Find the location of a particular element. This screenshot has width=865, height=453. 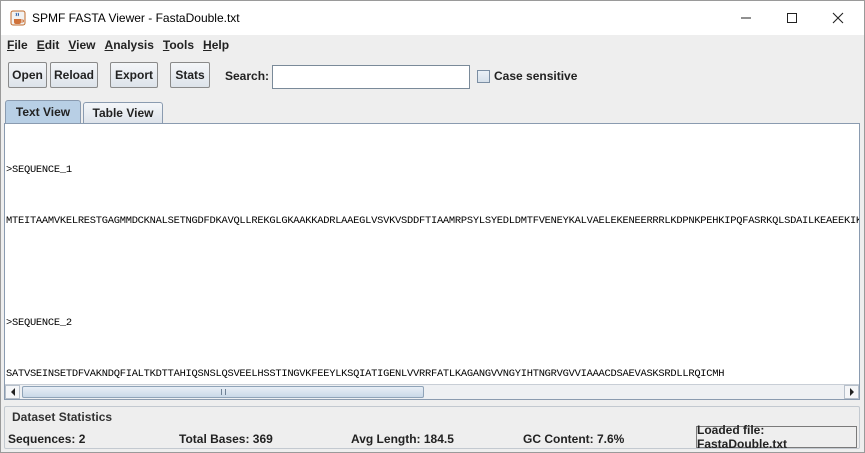

loaded-file-label: Loaded file: FastaDouble.txt is located at coordinates (776, 437).